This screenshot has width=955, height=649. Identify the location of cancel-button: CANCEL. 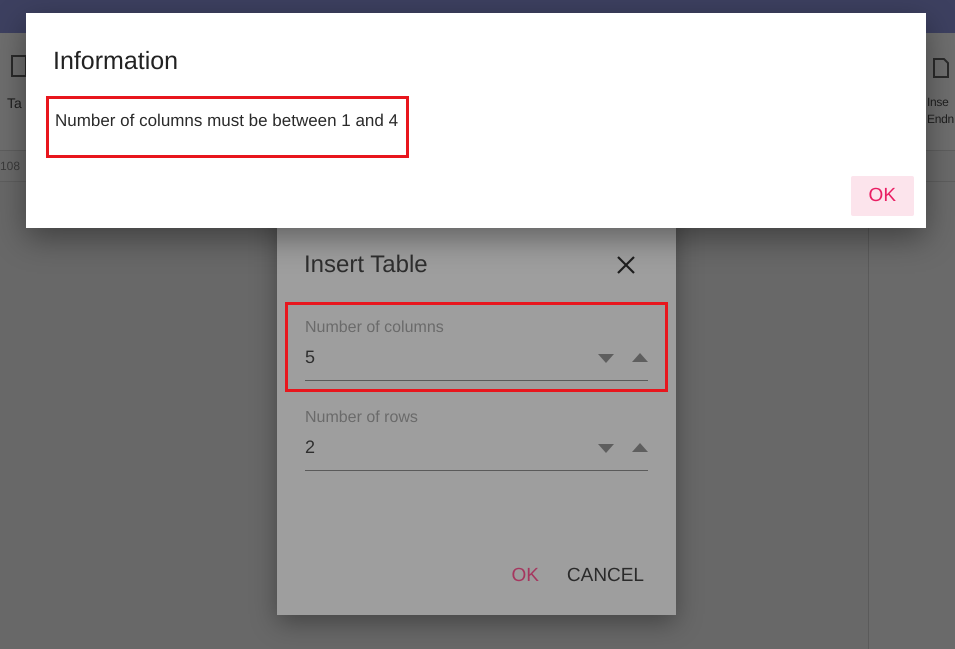
(605, 576).